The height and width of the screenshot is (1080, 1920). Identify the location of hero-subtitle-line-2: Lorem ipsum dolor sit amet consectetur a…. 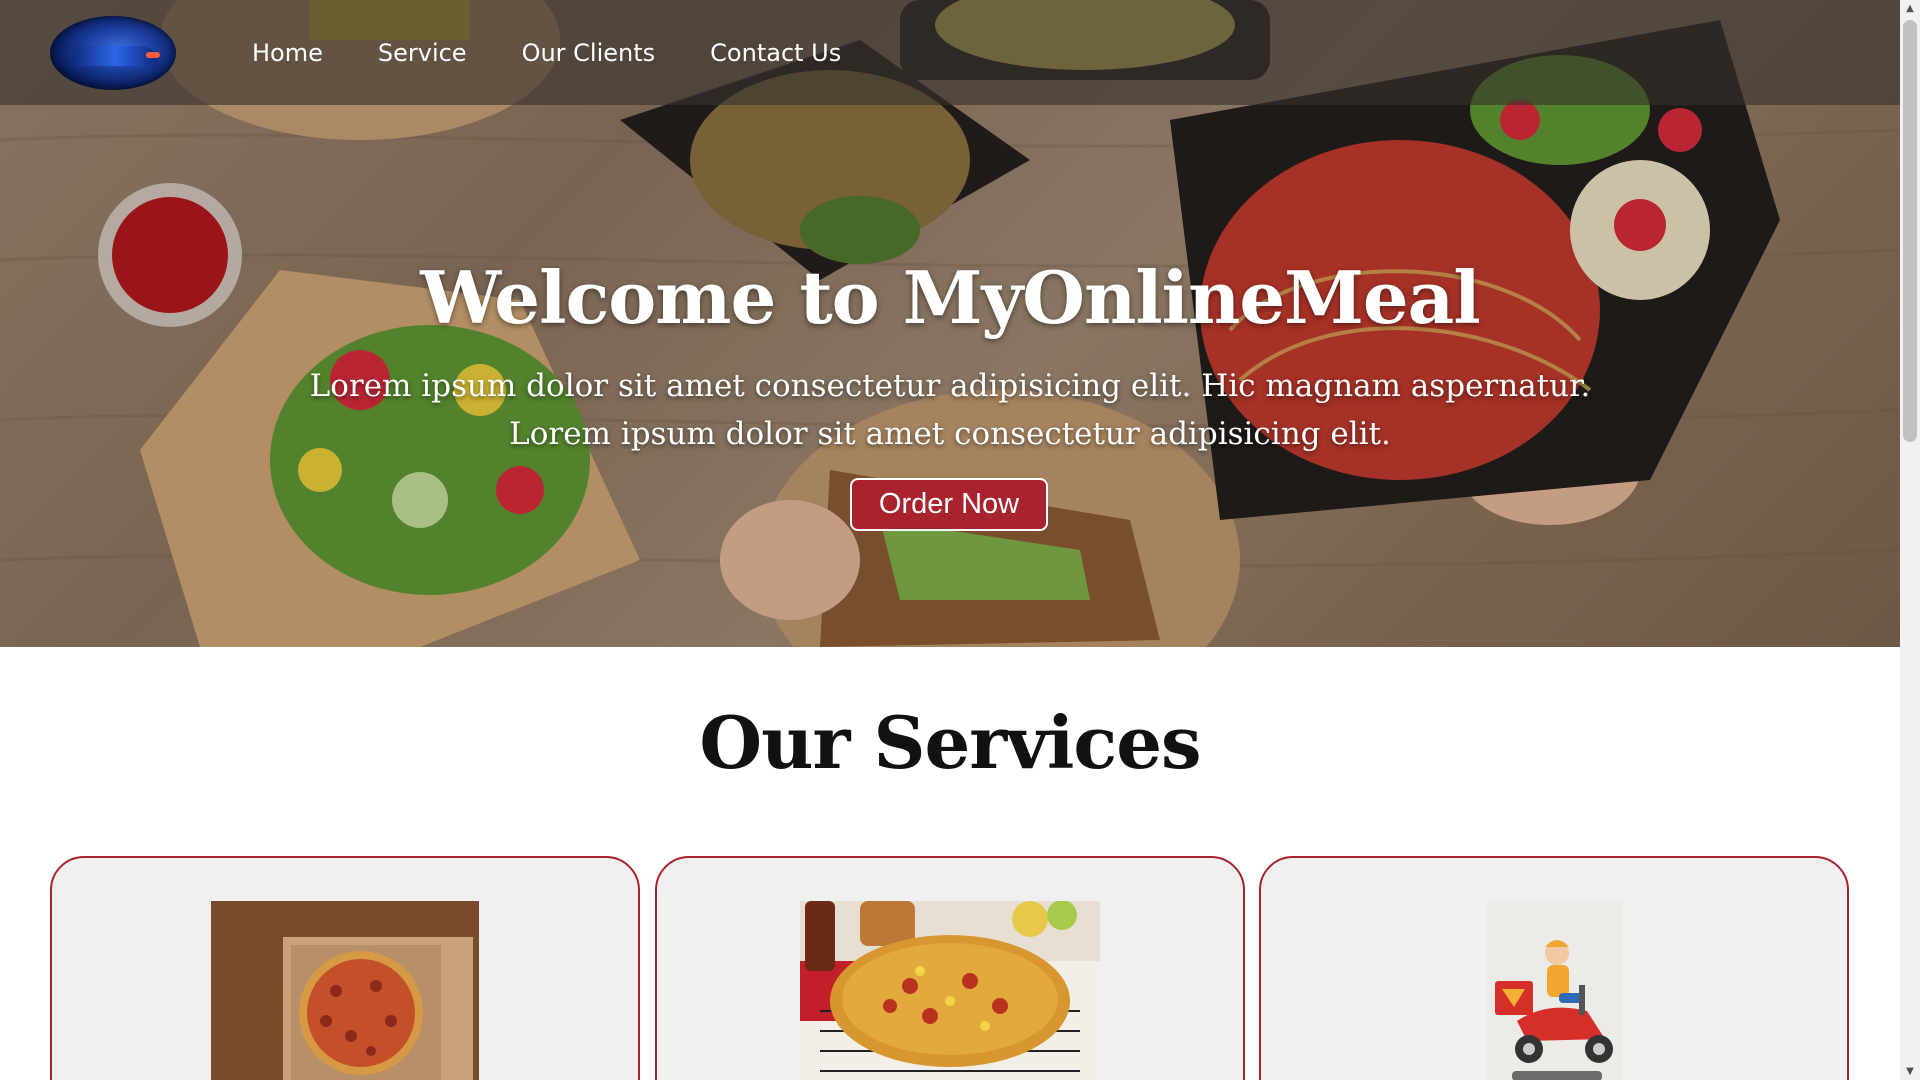
(950, 434).